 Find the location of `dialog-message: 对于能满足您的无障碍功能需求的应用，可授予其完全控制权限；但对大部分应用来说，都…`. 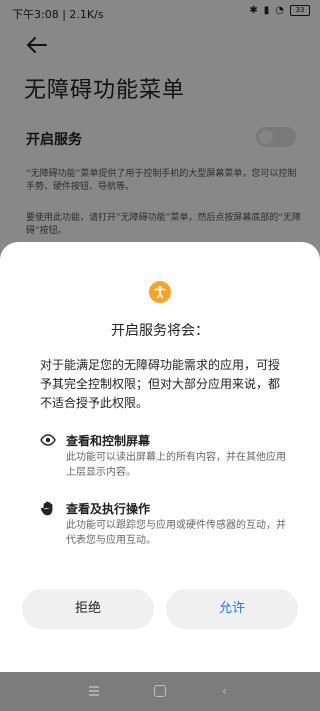

dialog-message: 对于能满足您的无障碍功能需求的应用，可授予其完全控制权限；但对大部分应用来说，都… is located at coordinates (160, 384).